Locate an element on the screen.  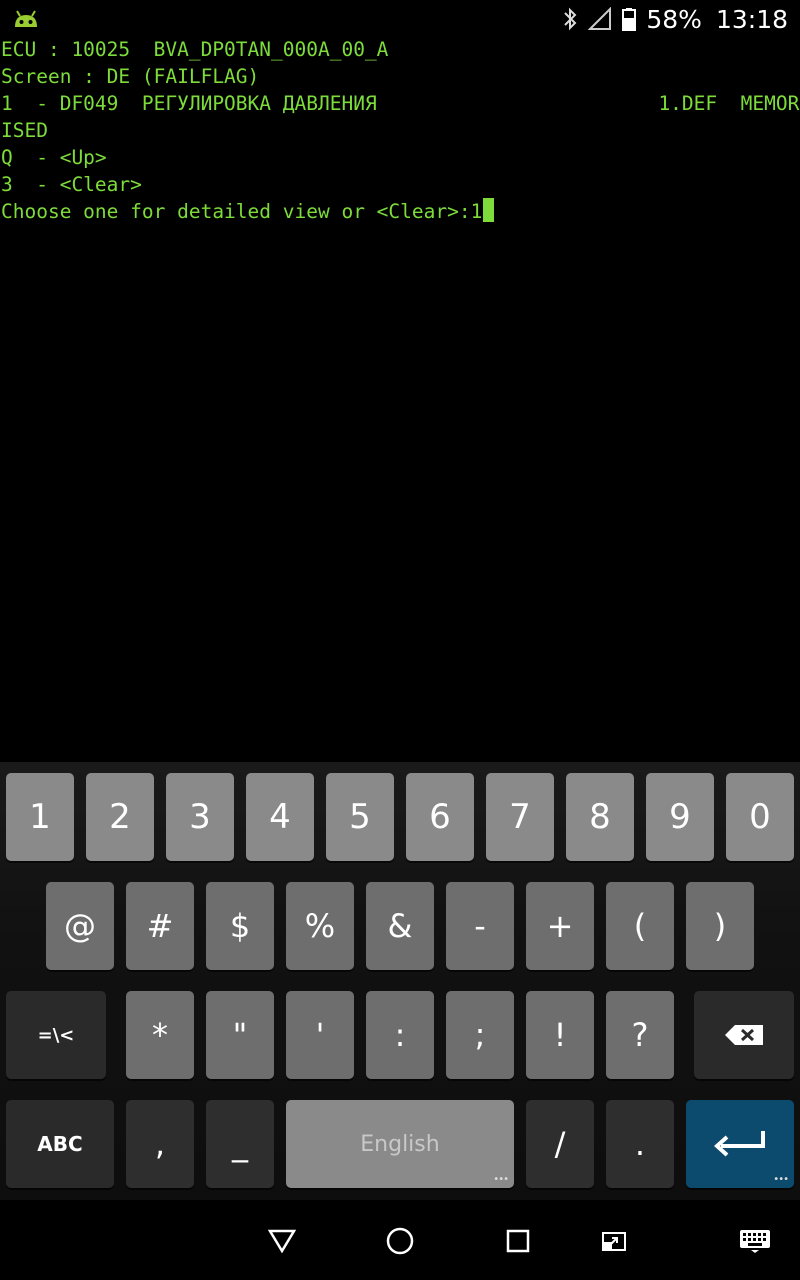
backspace-key is located at coordinates (744, 1035).